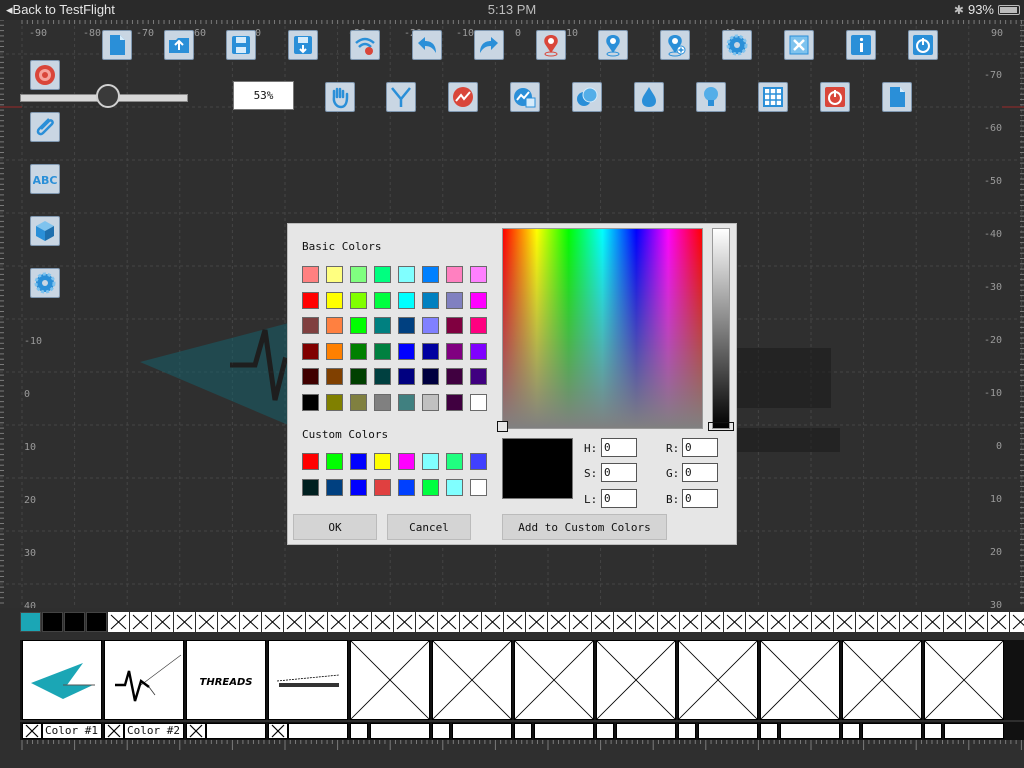  I want to click on thumb-teal-arrow, so click(62, 680).